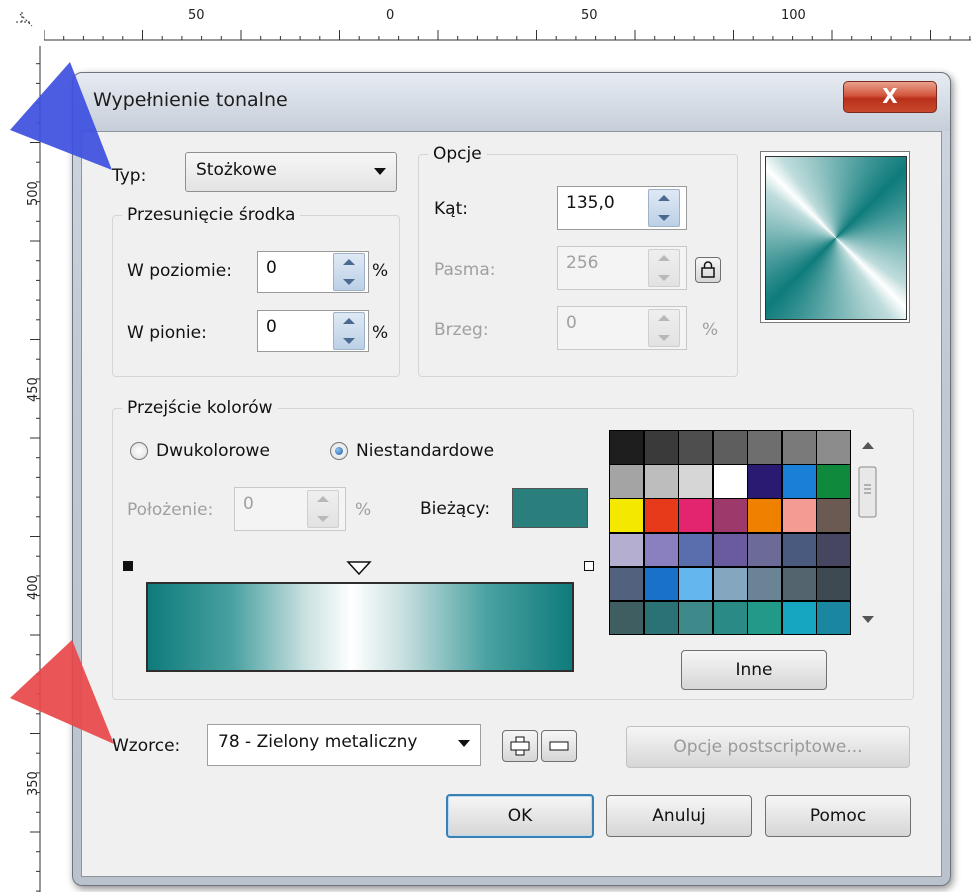  Describe the element at coordinates (339, 451) in the screenshot. I see `custom-radio` at that location.